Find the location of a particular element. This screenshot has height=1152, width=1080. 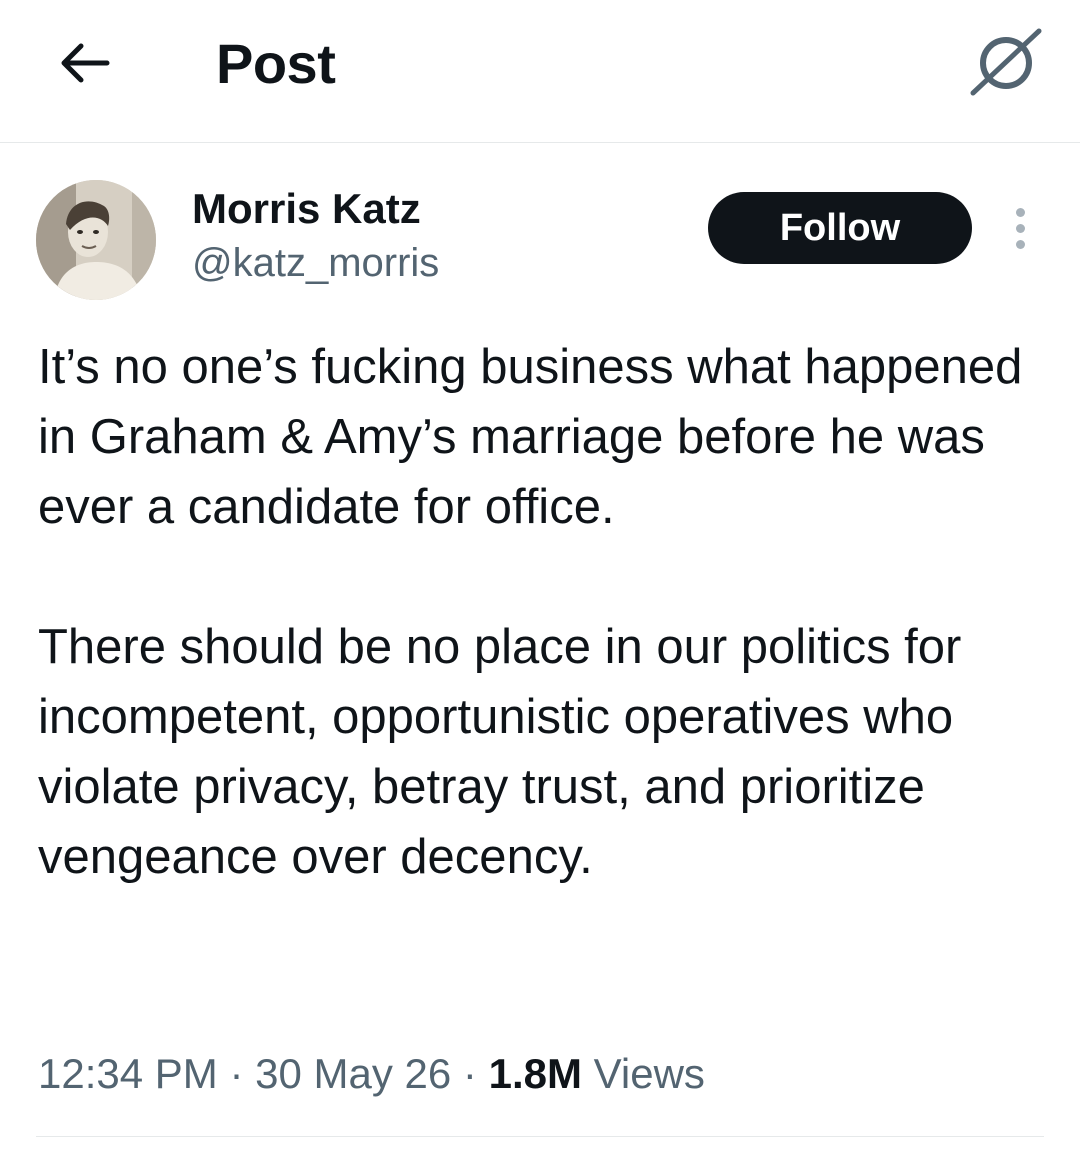

post-meta: 12:34 PM · 30 May 26 · 1.8M Views is located at coordinates (371, 1074).